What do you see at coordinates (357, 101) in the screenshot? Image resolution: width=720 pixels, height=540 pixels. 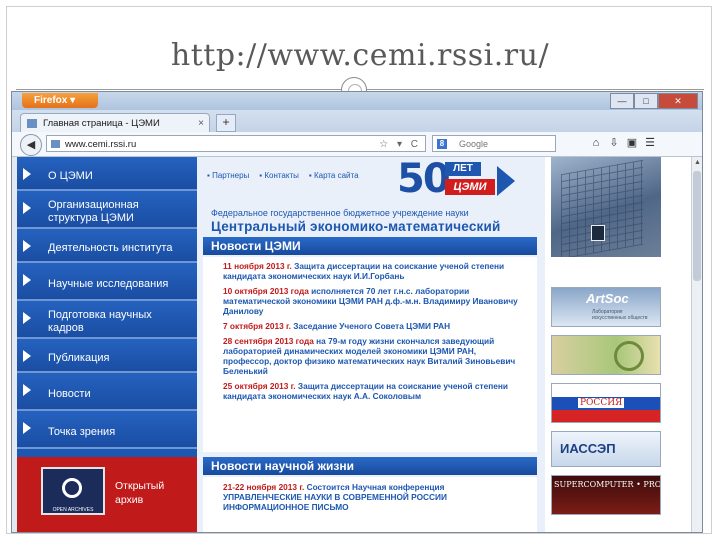 I see `window-titlebar: Firefox ▾ — □ ✕` at bounding box center [357, 101].